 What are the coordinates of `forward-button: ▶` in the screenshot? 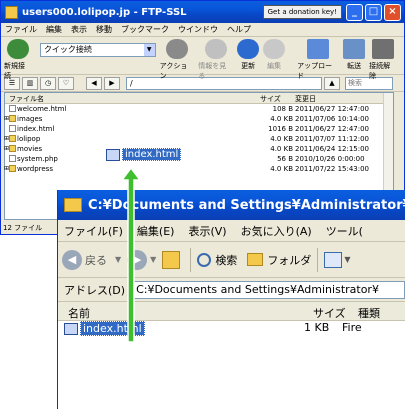 It's located at (112, 83).